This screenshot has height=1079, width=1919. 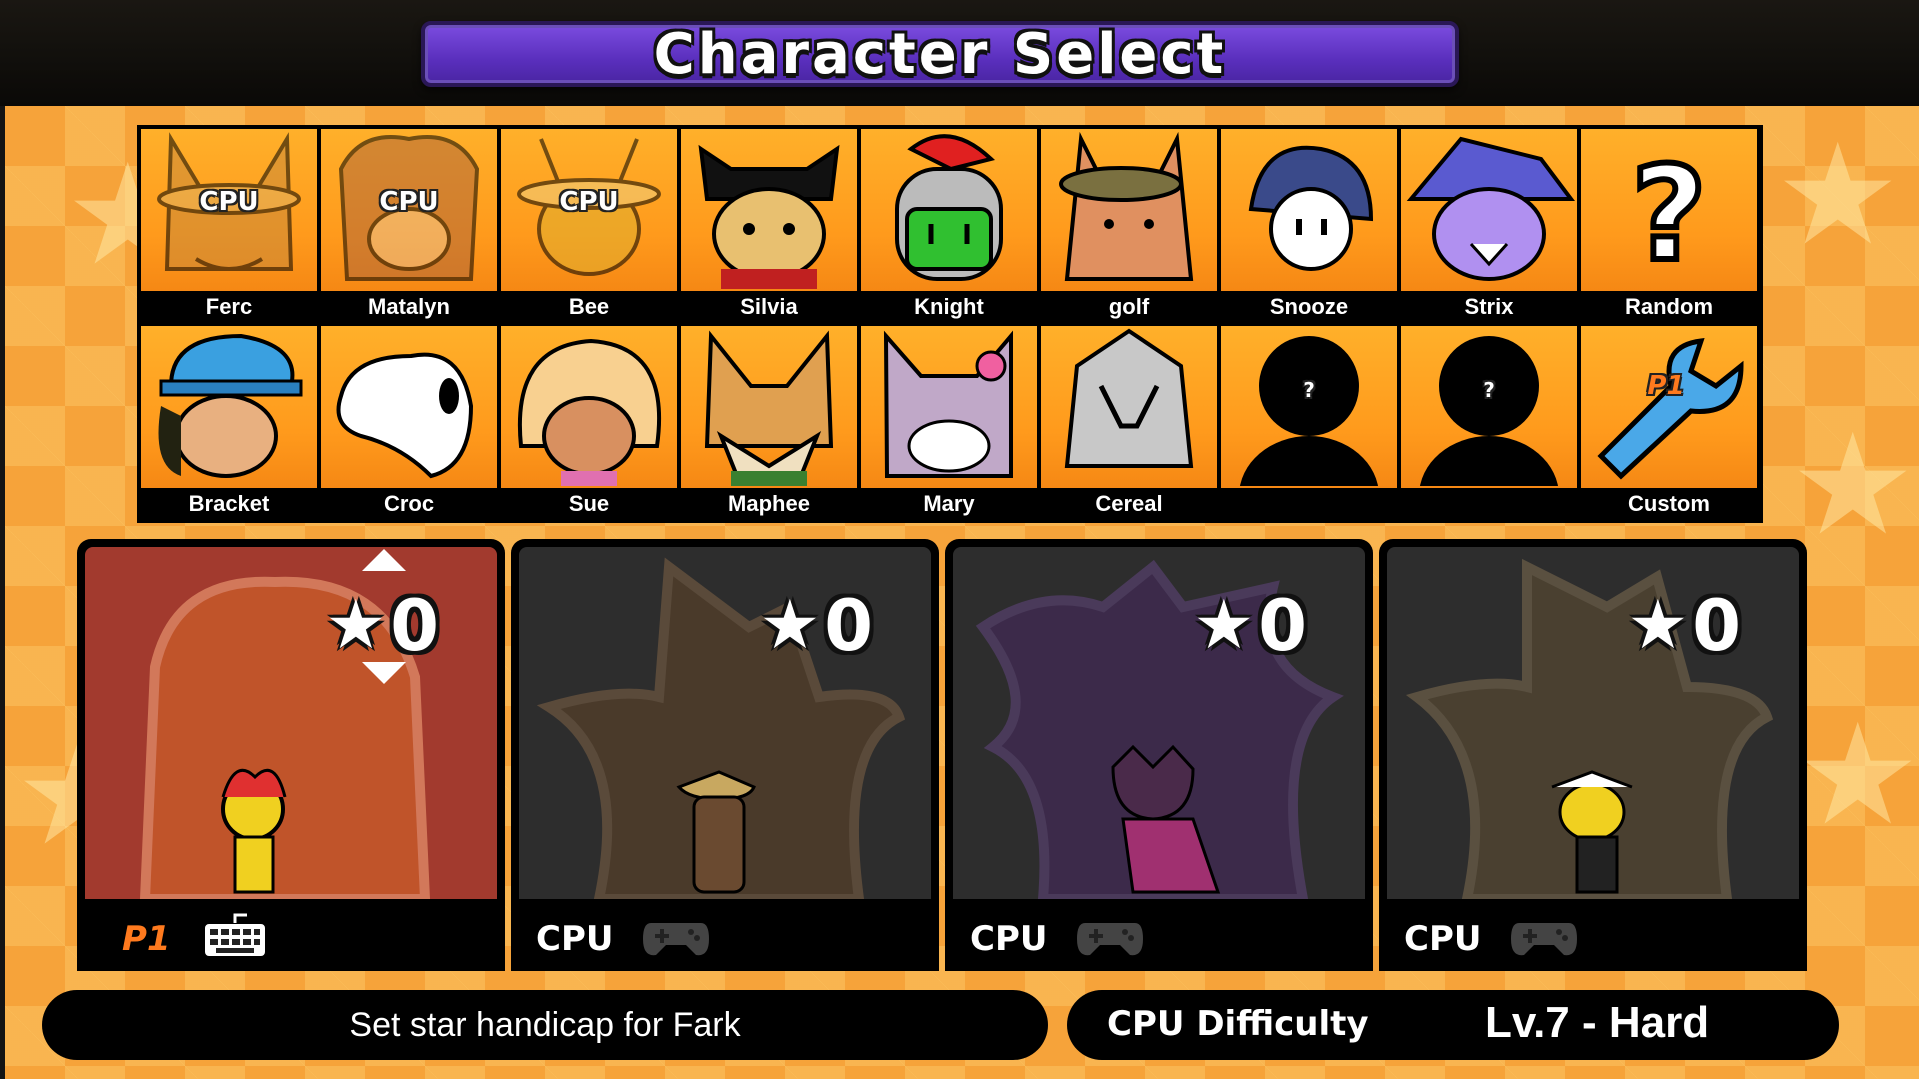 I want to click on character-slot-matalyn: CPU Matalyn, so click(x=409, y=225).